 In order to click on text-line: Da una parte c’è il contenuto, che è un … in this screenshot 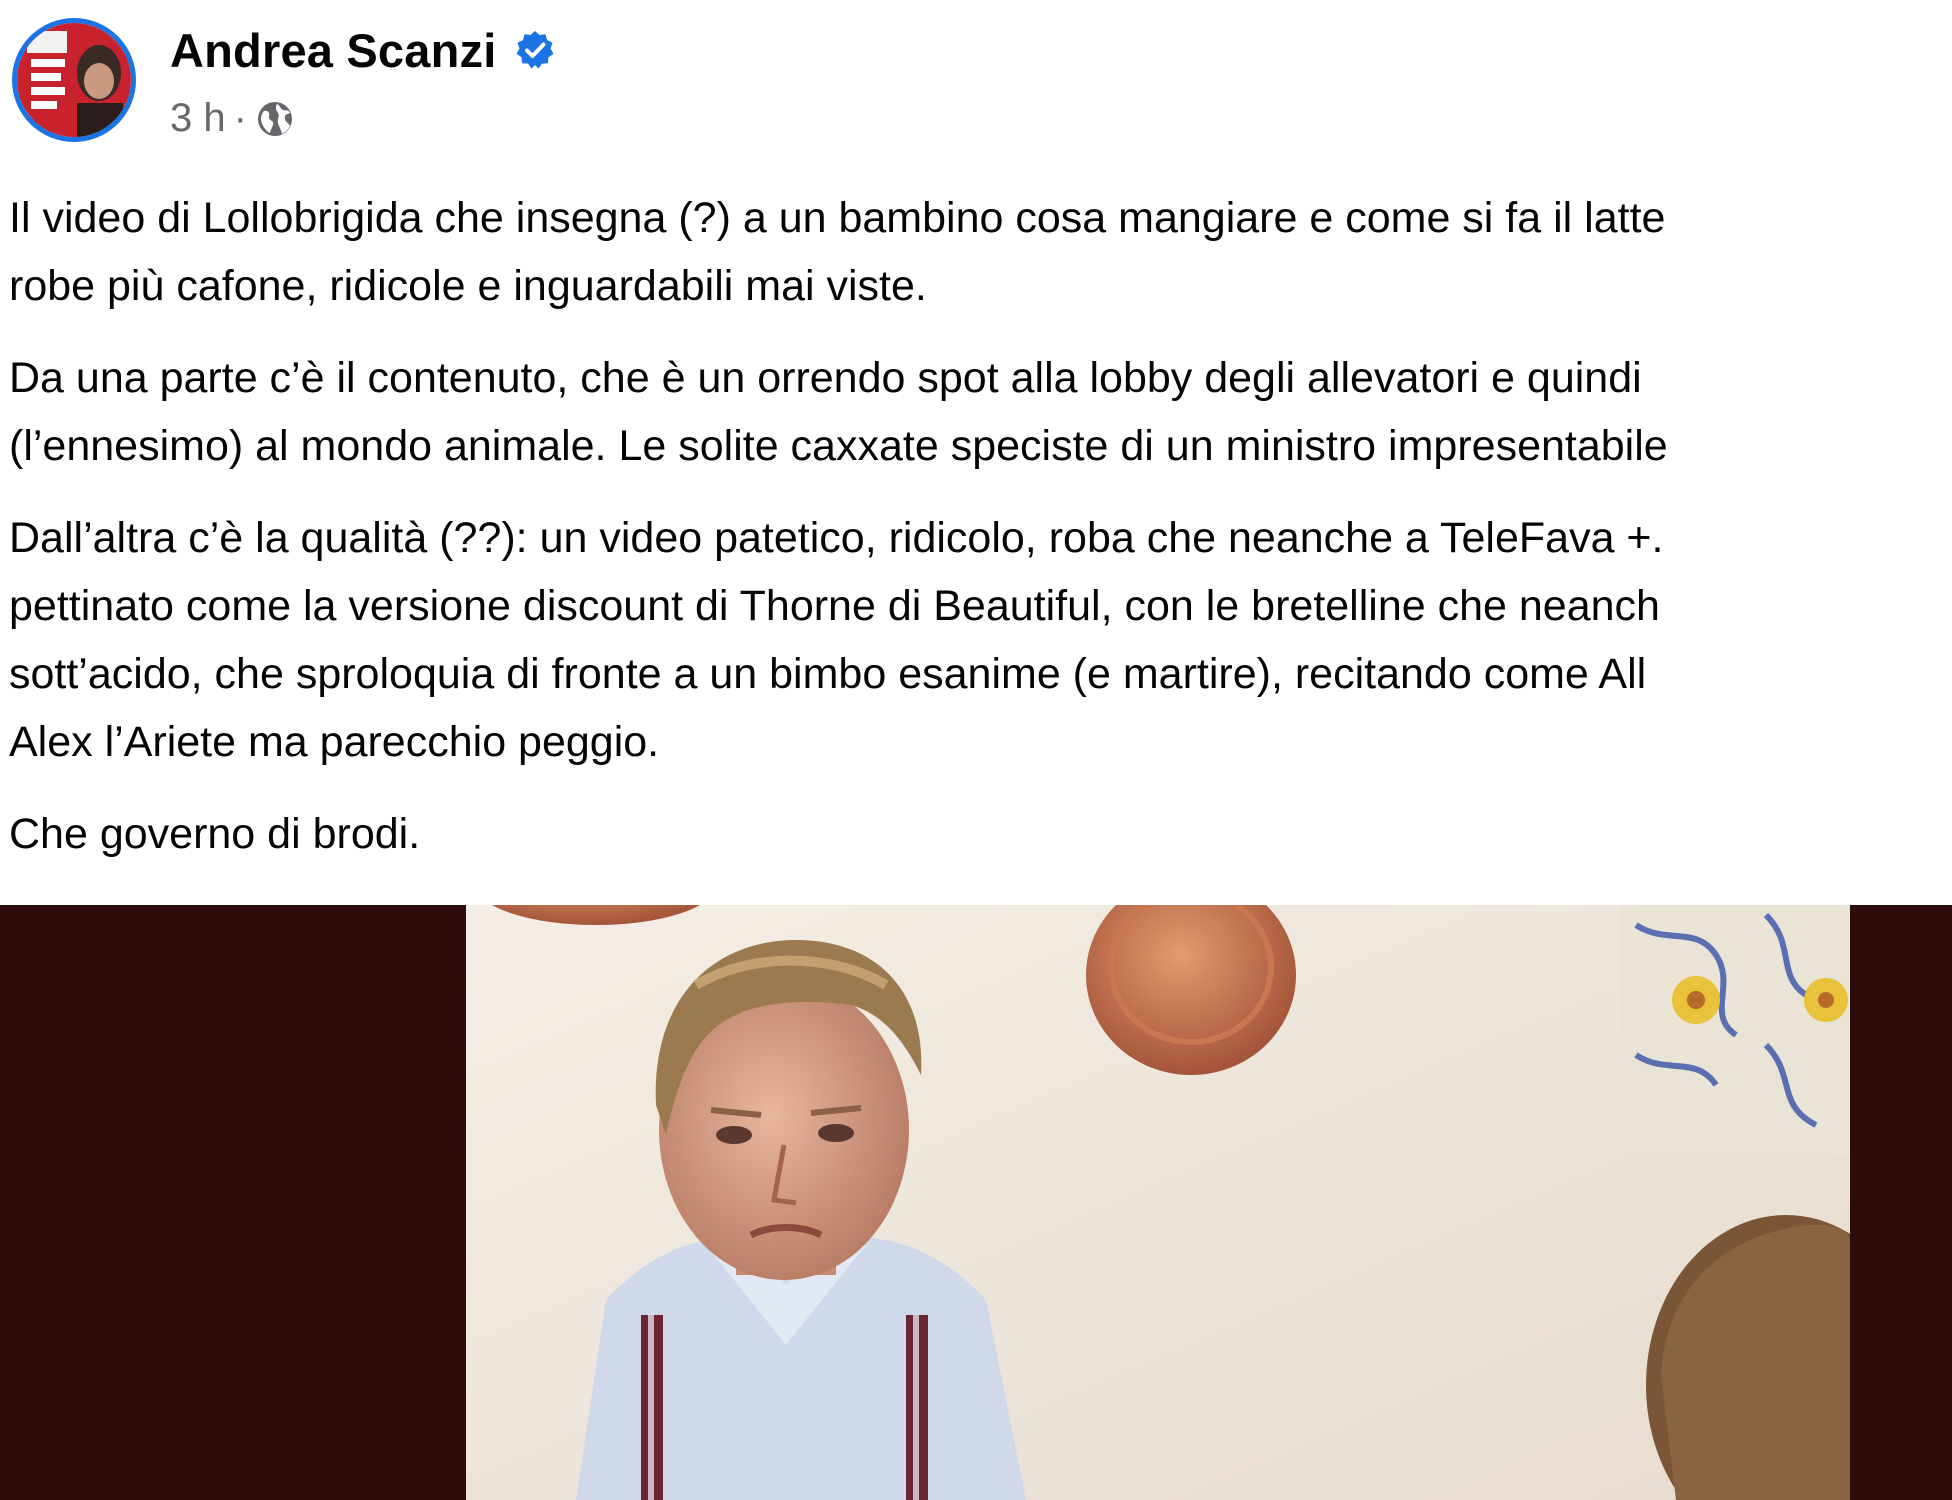, I will do `click(825, 378)`.